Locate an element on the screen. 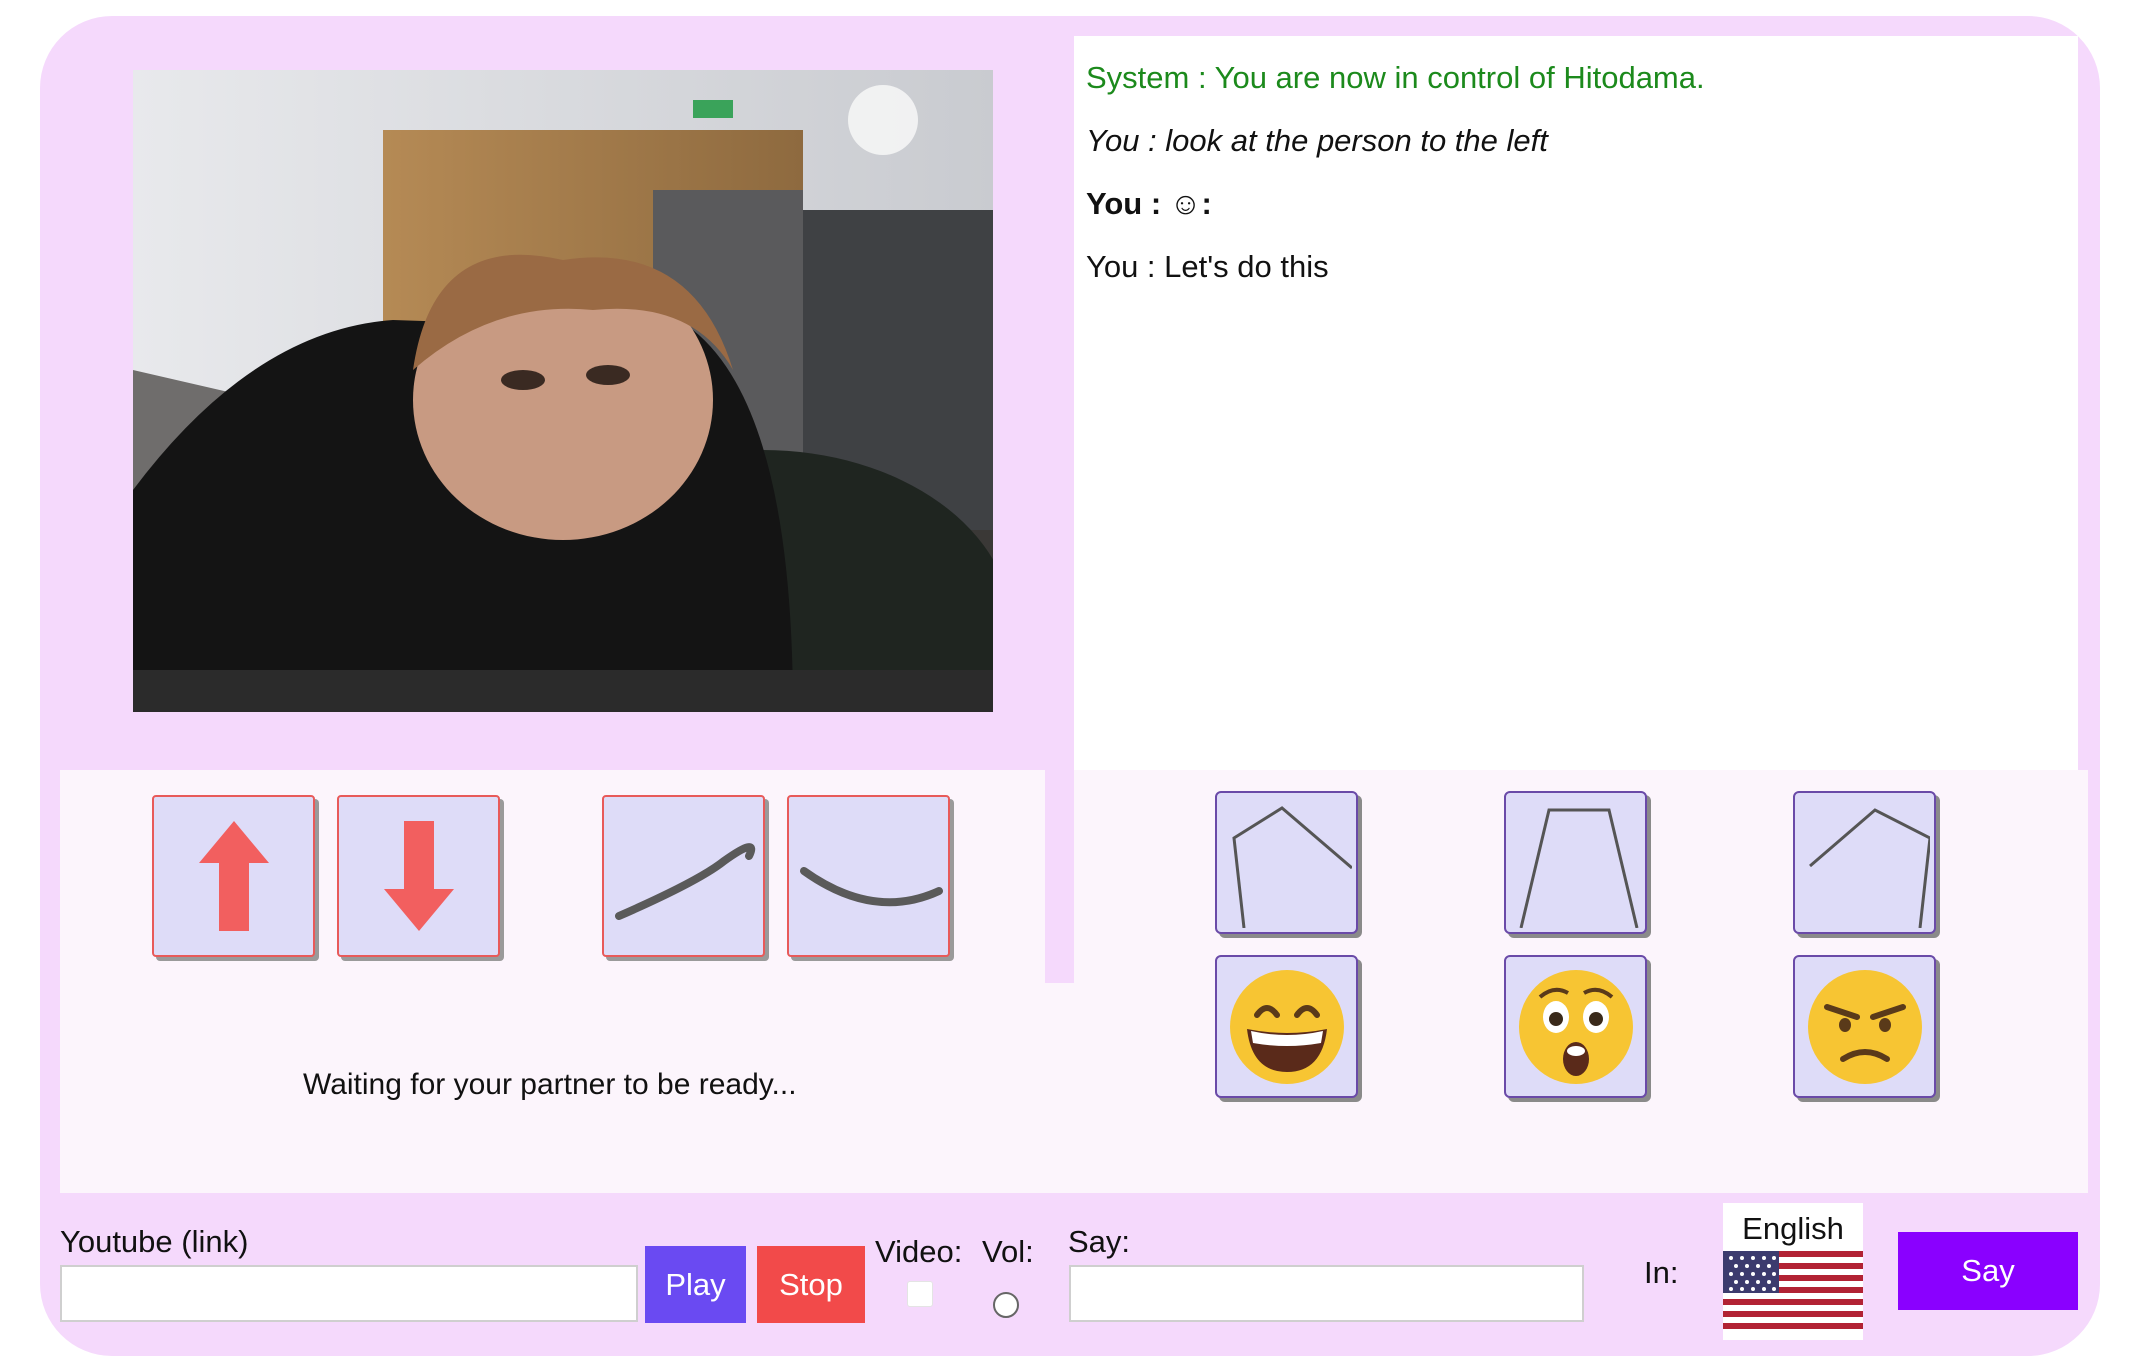 This screenshot has width=2138, height=1370. say-input is located at coordinates (1326, 1293).